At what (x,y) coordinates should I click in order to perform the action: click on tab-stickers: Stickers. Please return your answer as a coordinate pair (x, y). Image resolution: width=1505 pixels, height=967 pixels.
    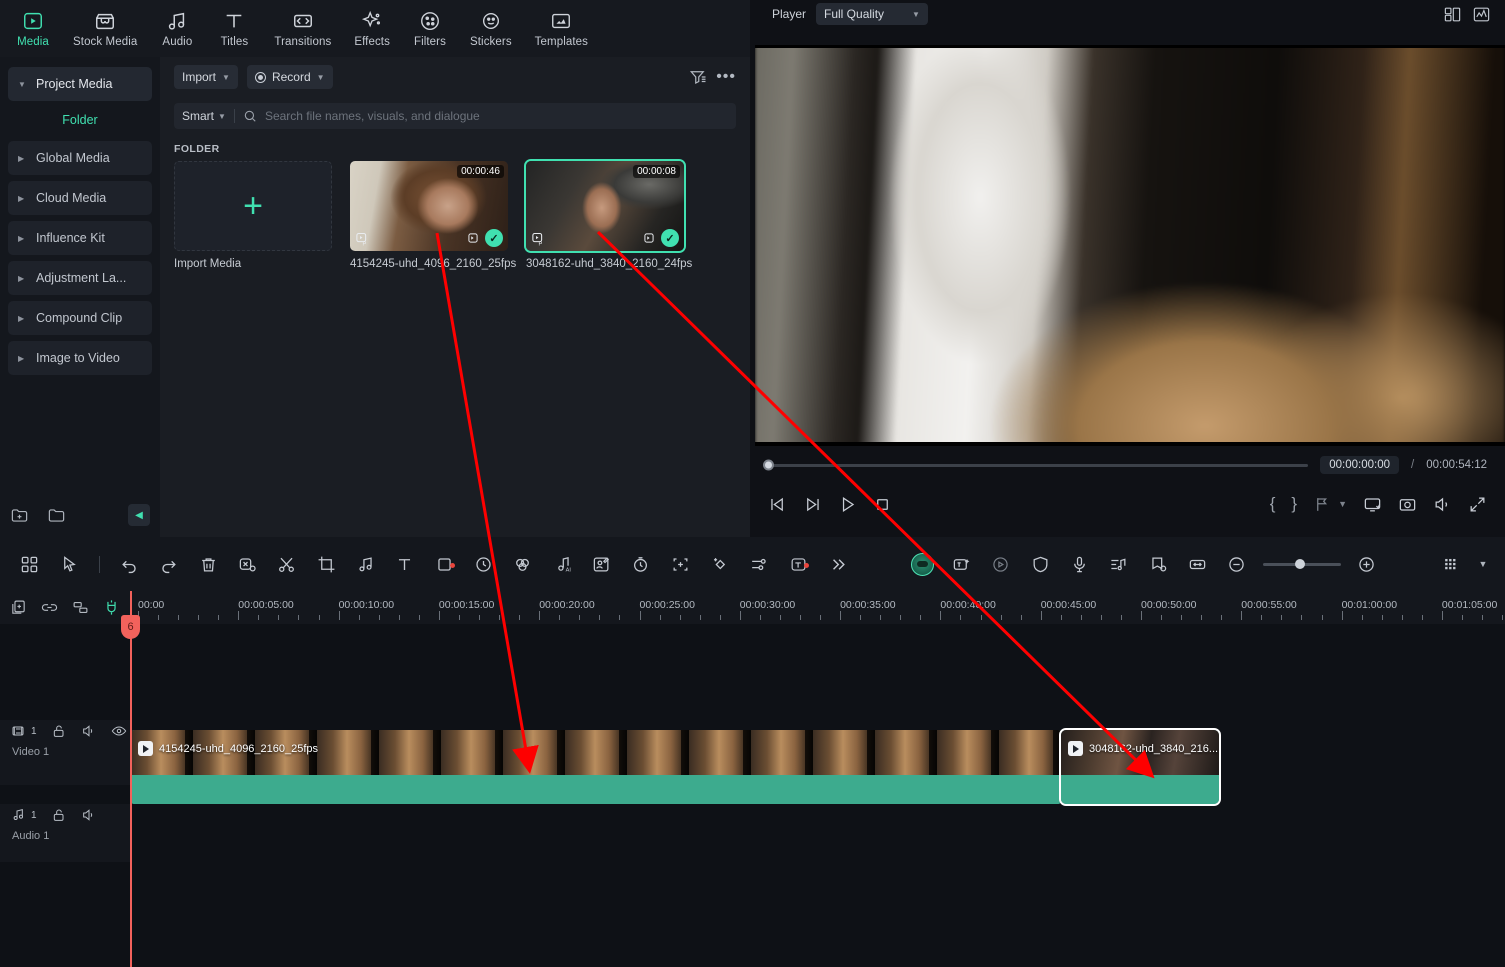
    Looking at the image, I should click on (491, 29).